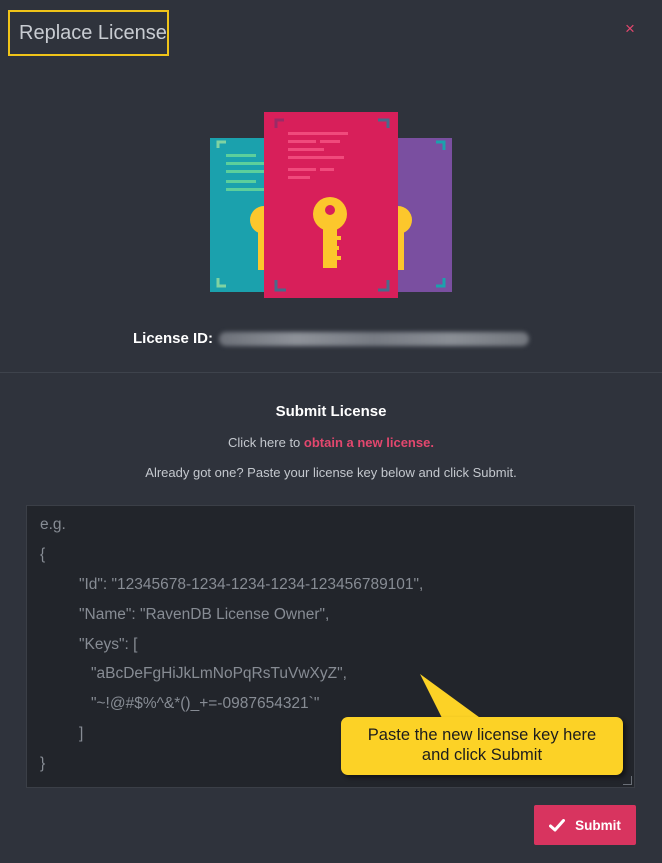  I want to click on submit-button: Submit, so click(585, 825).